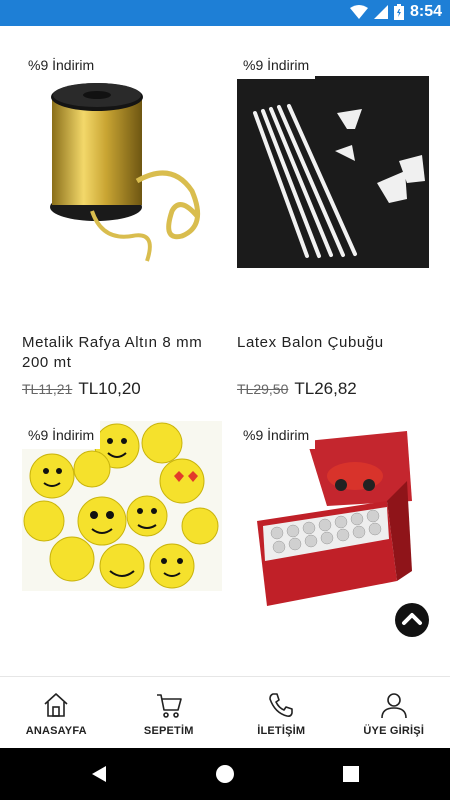 The height and width of the screenshot is (800, 450). What do you see at coordinates (225, 13) in the screenshot?
I see `status-bar: 8:54` at bounding box center [225, 13].